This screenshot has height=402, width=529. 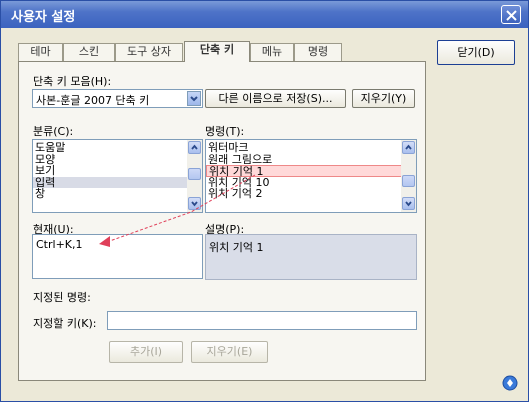 What do you see at coordinates (117, 256) in the screenshot?
I see `current-keys-box: Ctrl+K,1` at bounding box center [117, 256].